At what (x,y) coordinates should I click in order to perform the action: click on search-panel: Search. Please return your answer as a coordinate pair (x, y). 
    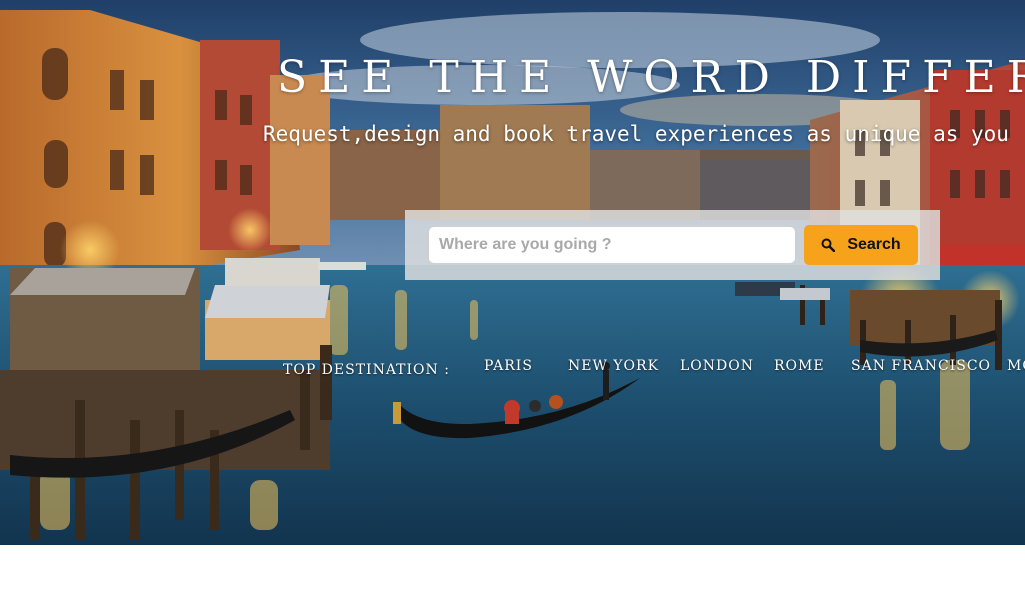
    Looking at the image, I should click on (672, 245).